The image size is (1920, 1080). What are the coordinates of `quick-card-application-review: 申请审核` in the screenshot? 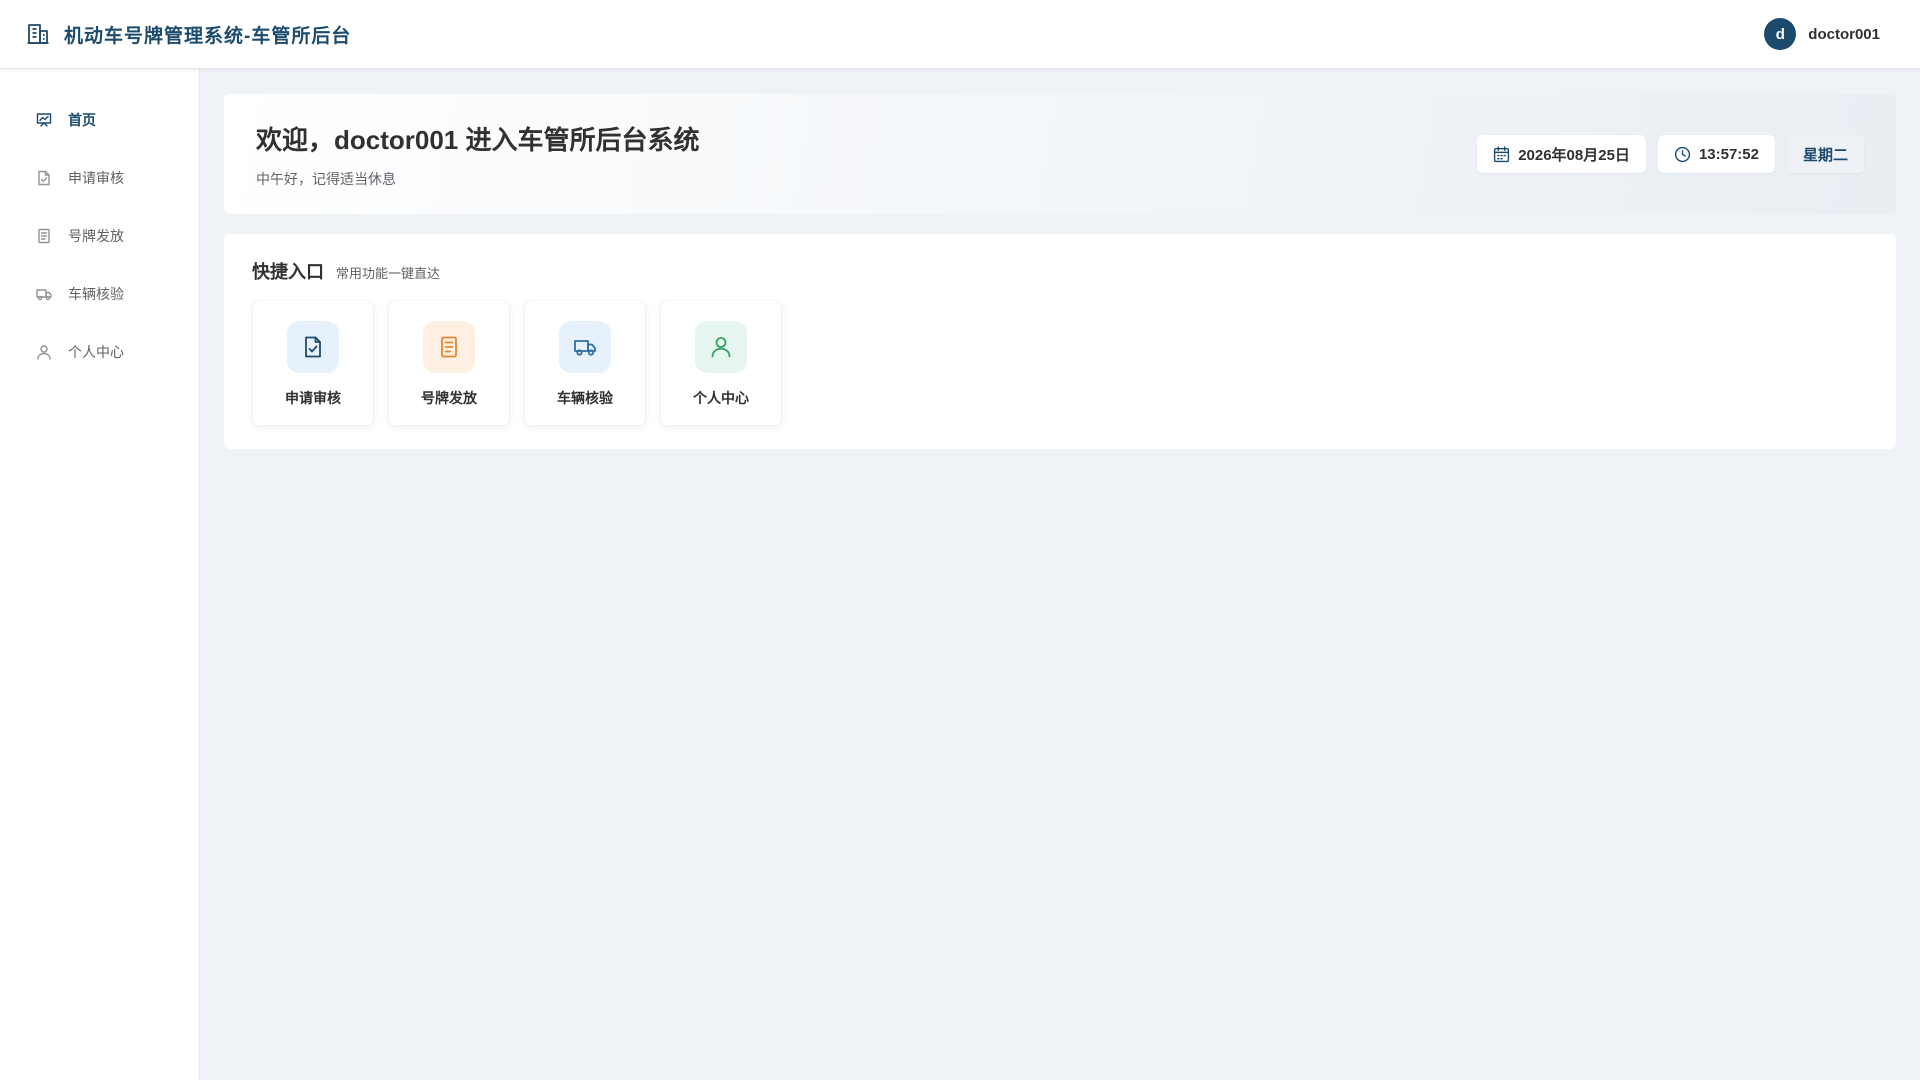 It's located at (313, 363).